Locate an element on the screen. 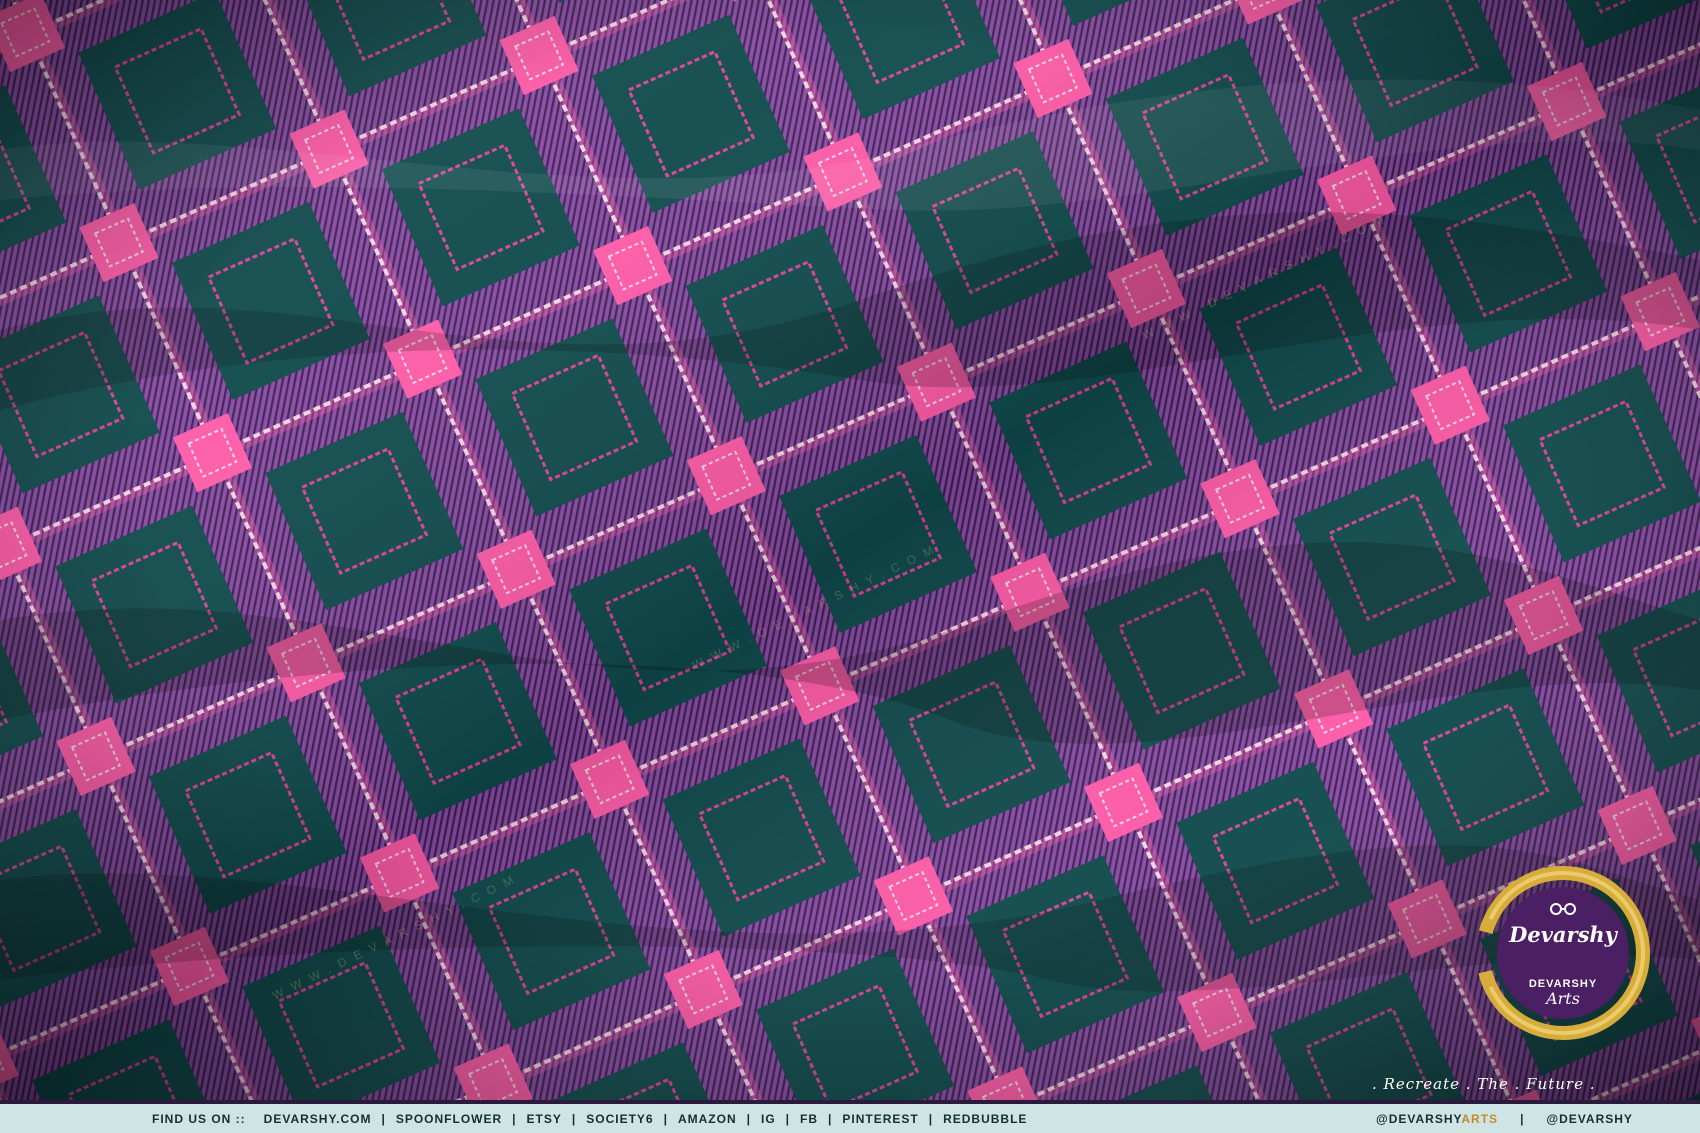 This screenshot has width=1700, height=1133. link-society6: SOCIETY6 is located at coordinates (619, 1119).